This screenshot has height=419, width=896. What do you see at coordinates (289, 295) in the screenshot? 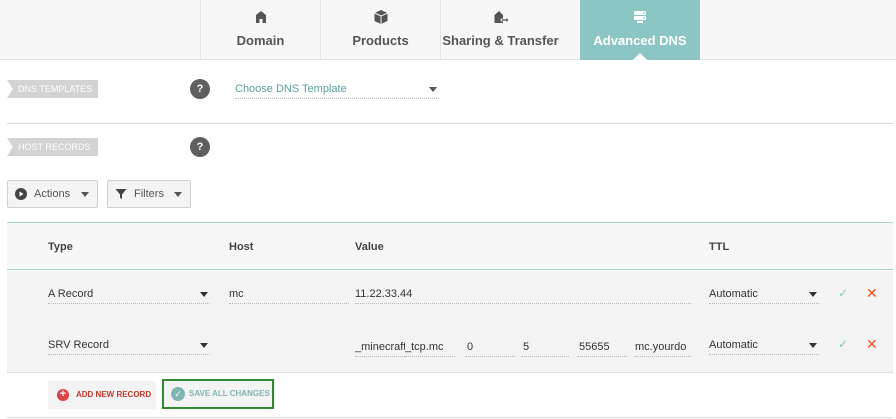
I see `host-input: mc` at bounding box center [289, 295].